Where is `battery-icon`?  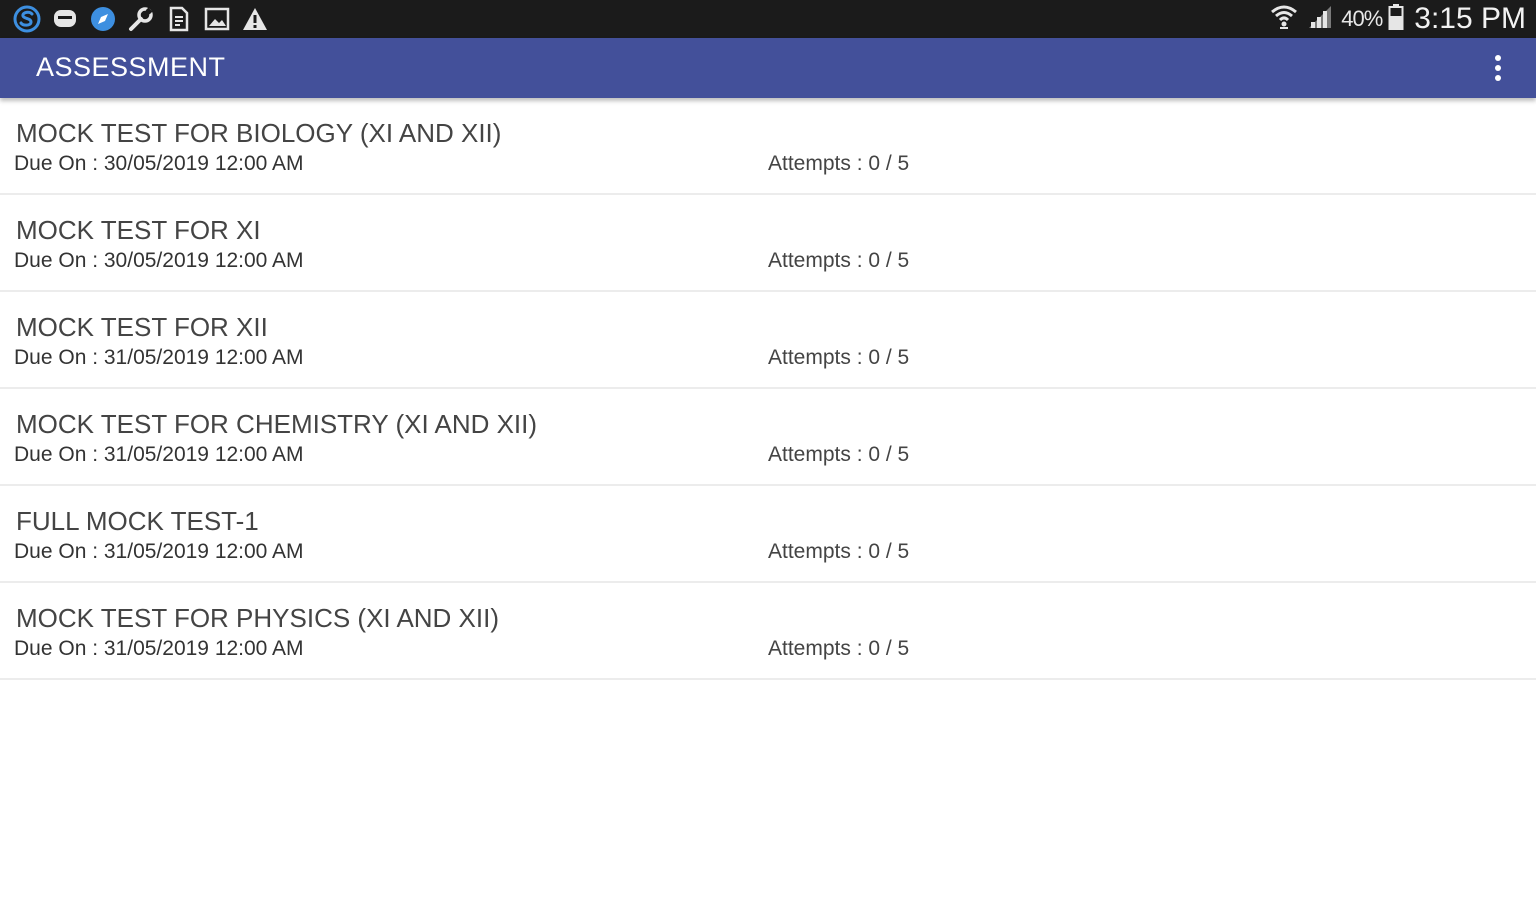 battery-icon is located at coordinates (1396, 19).